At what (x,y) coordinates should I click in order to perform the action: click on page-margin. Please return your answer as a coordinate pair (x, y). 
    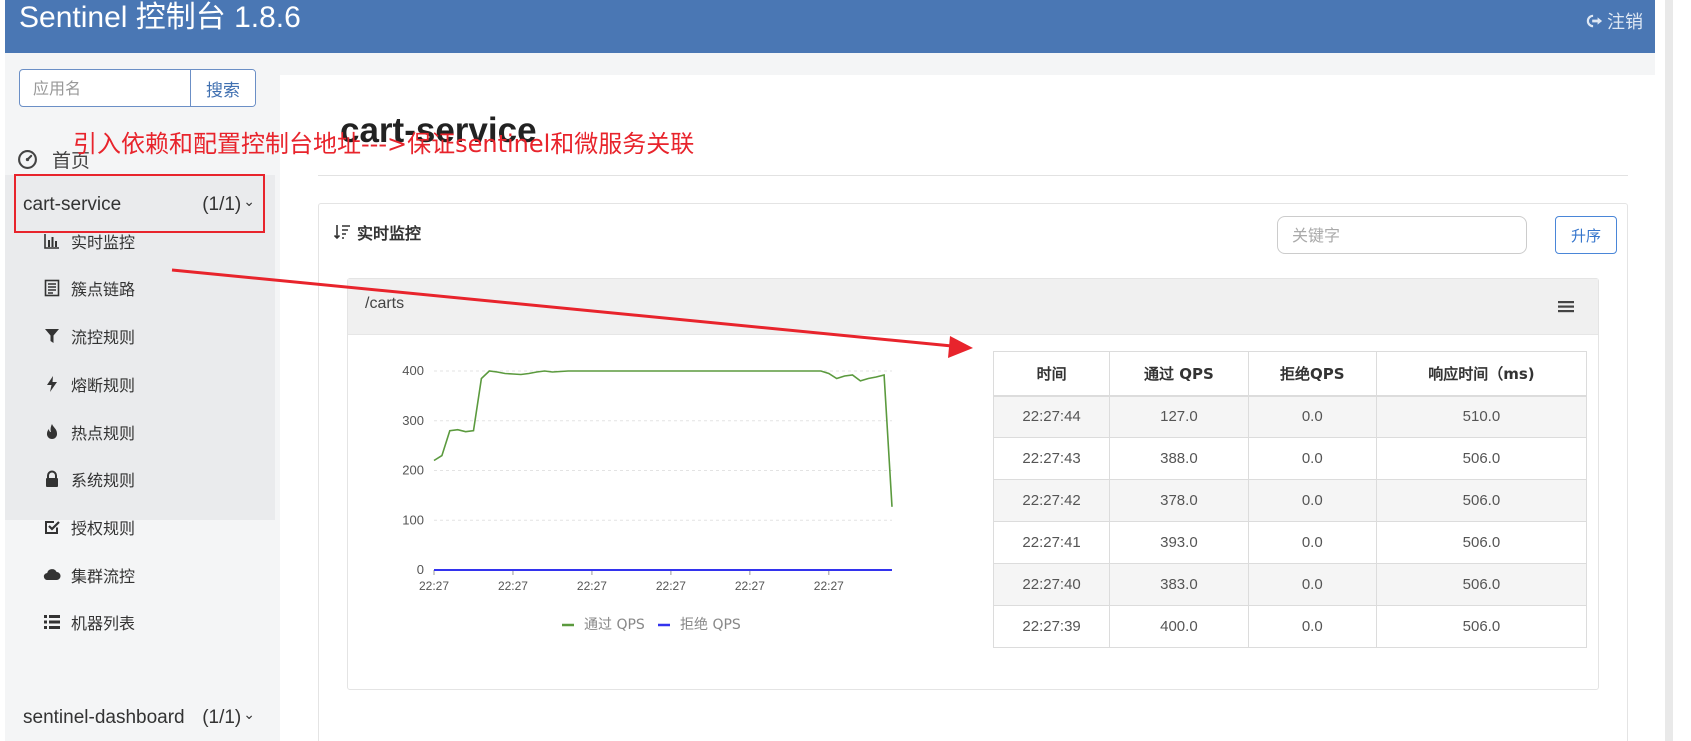
    Looking at the image, I should click on (1673, 370).